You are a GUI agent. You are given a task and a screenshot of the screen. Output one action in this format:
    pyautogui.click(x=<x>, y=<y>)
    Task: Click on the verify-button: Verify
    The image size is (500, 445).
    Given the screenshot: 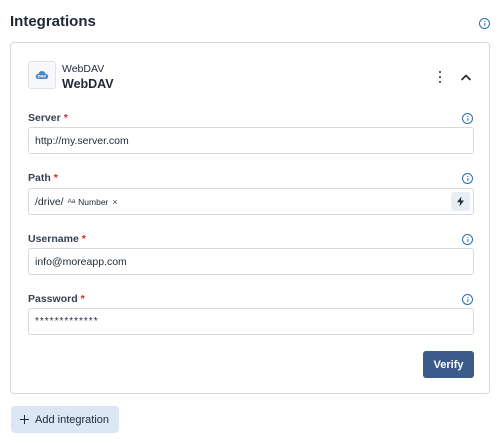 What is the action you would take?
    pyautogui.click(x=448, y=364)
    